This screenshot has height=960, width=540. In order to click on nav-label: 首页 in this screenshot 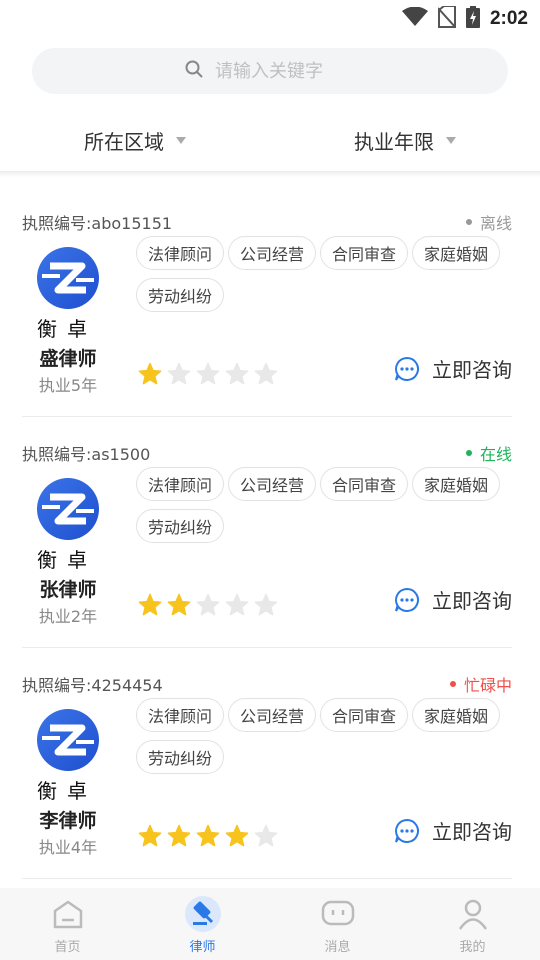, I will do `click(67, 947)`.